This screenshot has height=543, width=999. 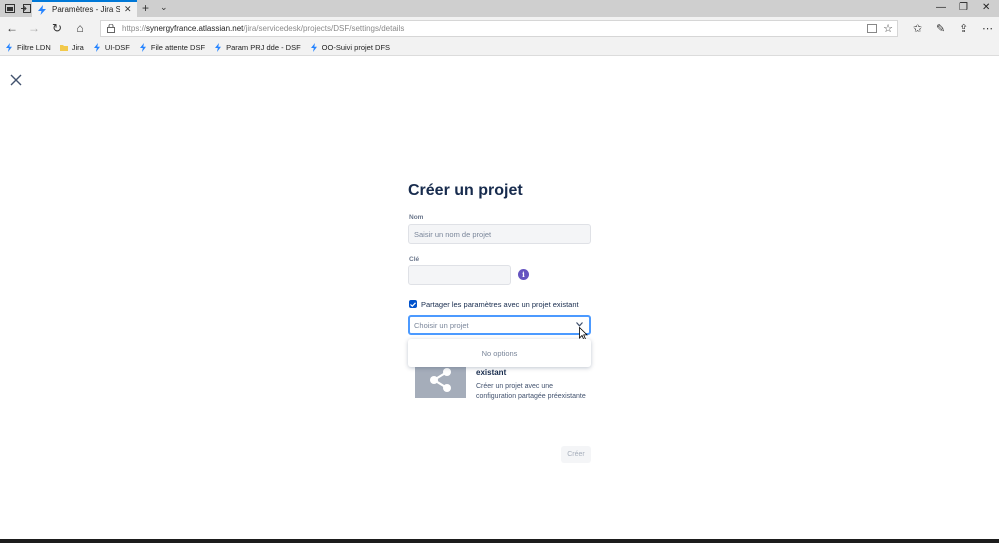 I want to click on taskbar-edge, so click(x=499, y=541).